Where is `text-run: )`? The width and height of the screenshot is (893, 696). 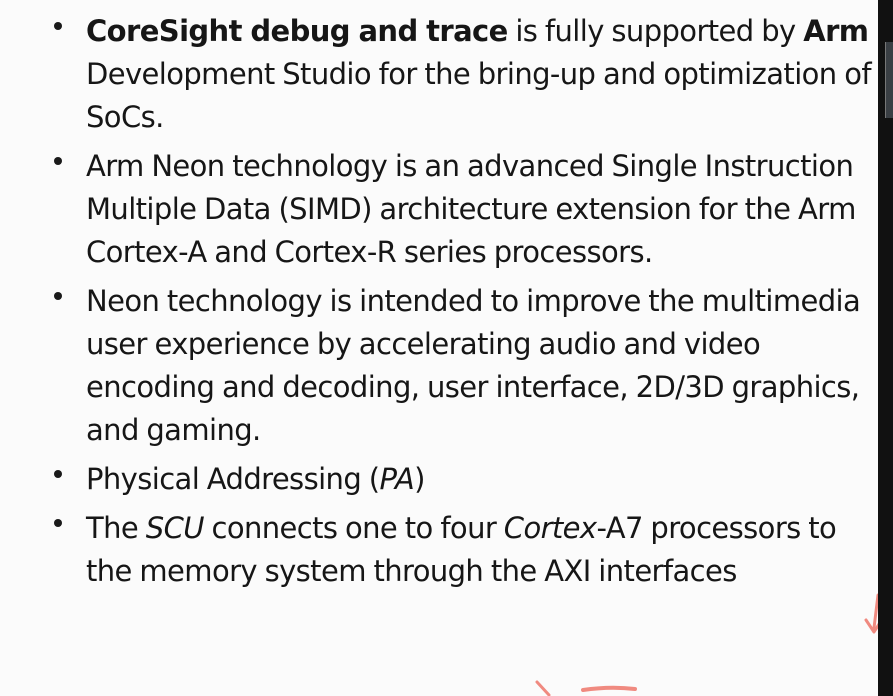 text-run: ) is located at coordinates (419, 479).